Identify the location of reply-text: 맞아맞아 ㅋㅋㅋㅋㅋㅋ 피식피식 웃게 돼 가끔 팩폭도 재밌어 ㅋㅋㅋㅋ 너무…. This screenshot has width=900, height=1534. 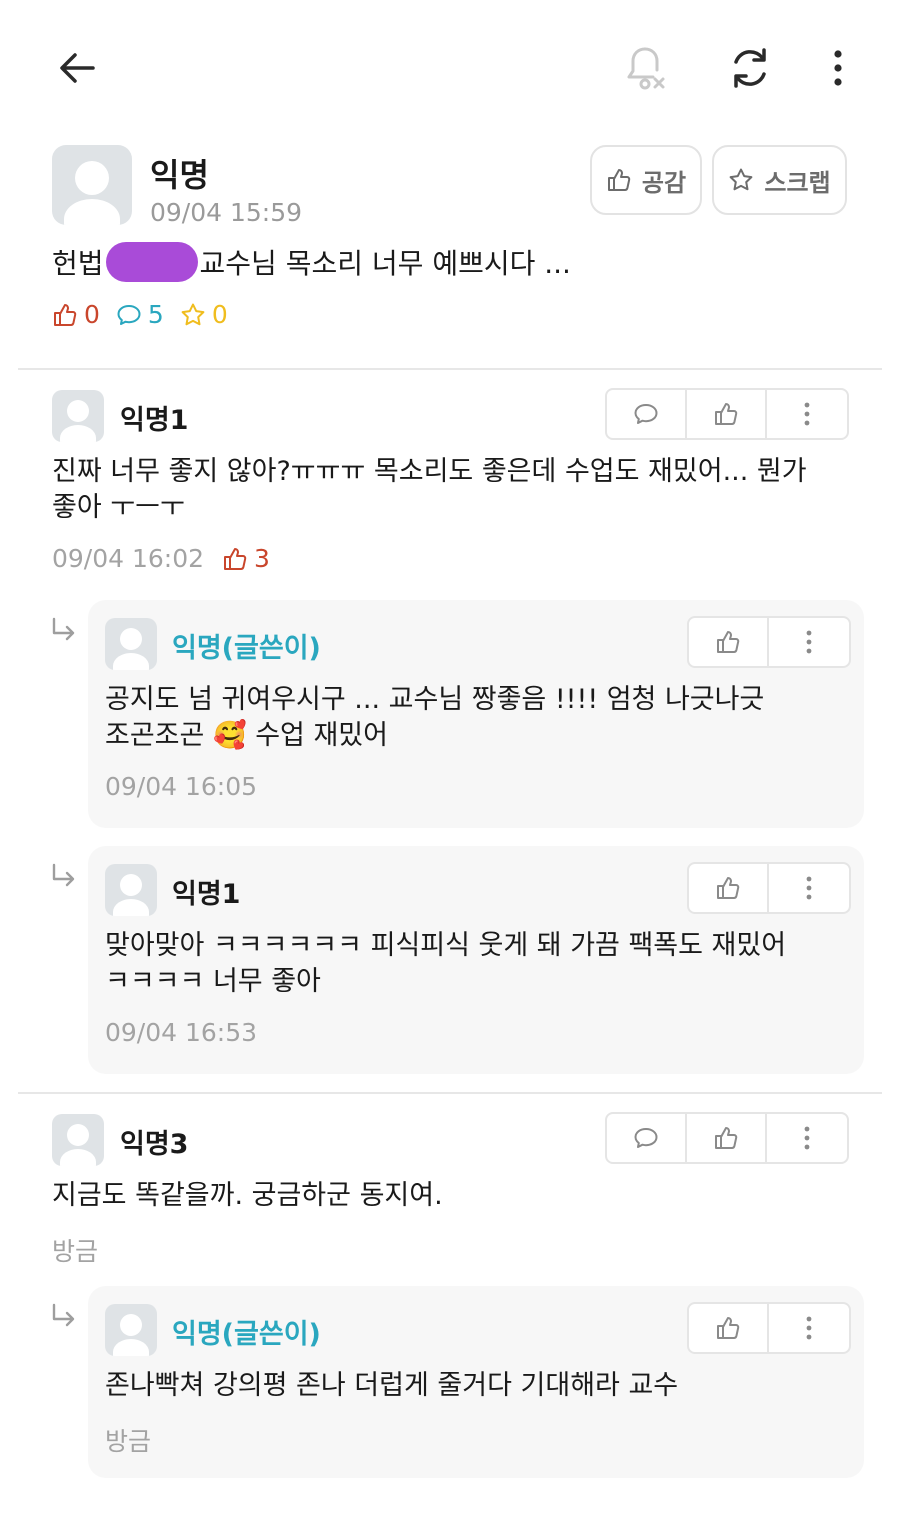
(445, 964).